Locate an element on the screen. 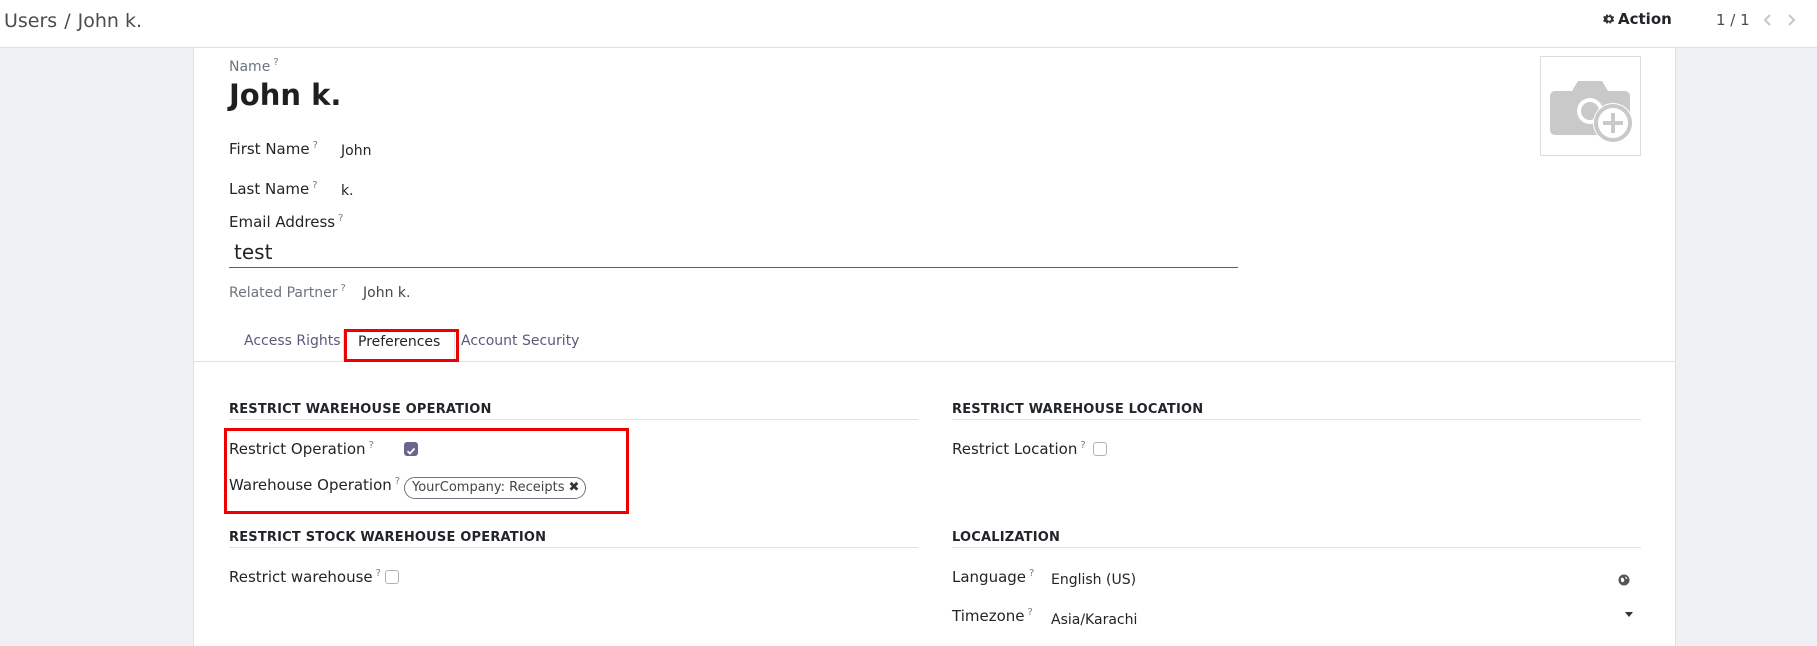  timezone-label: Timezone? is located at coordinates (992, 616).